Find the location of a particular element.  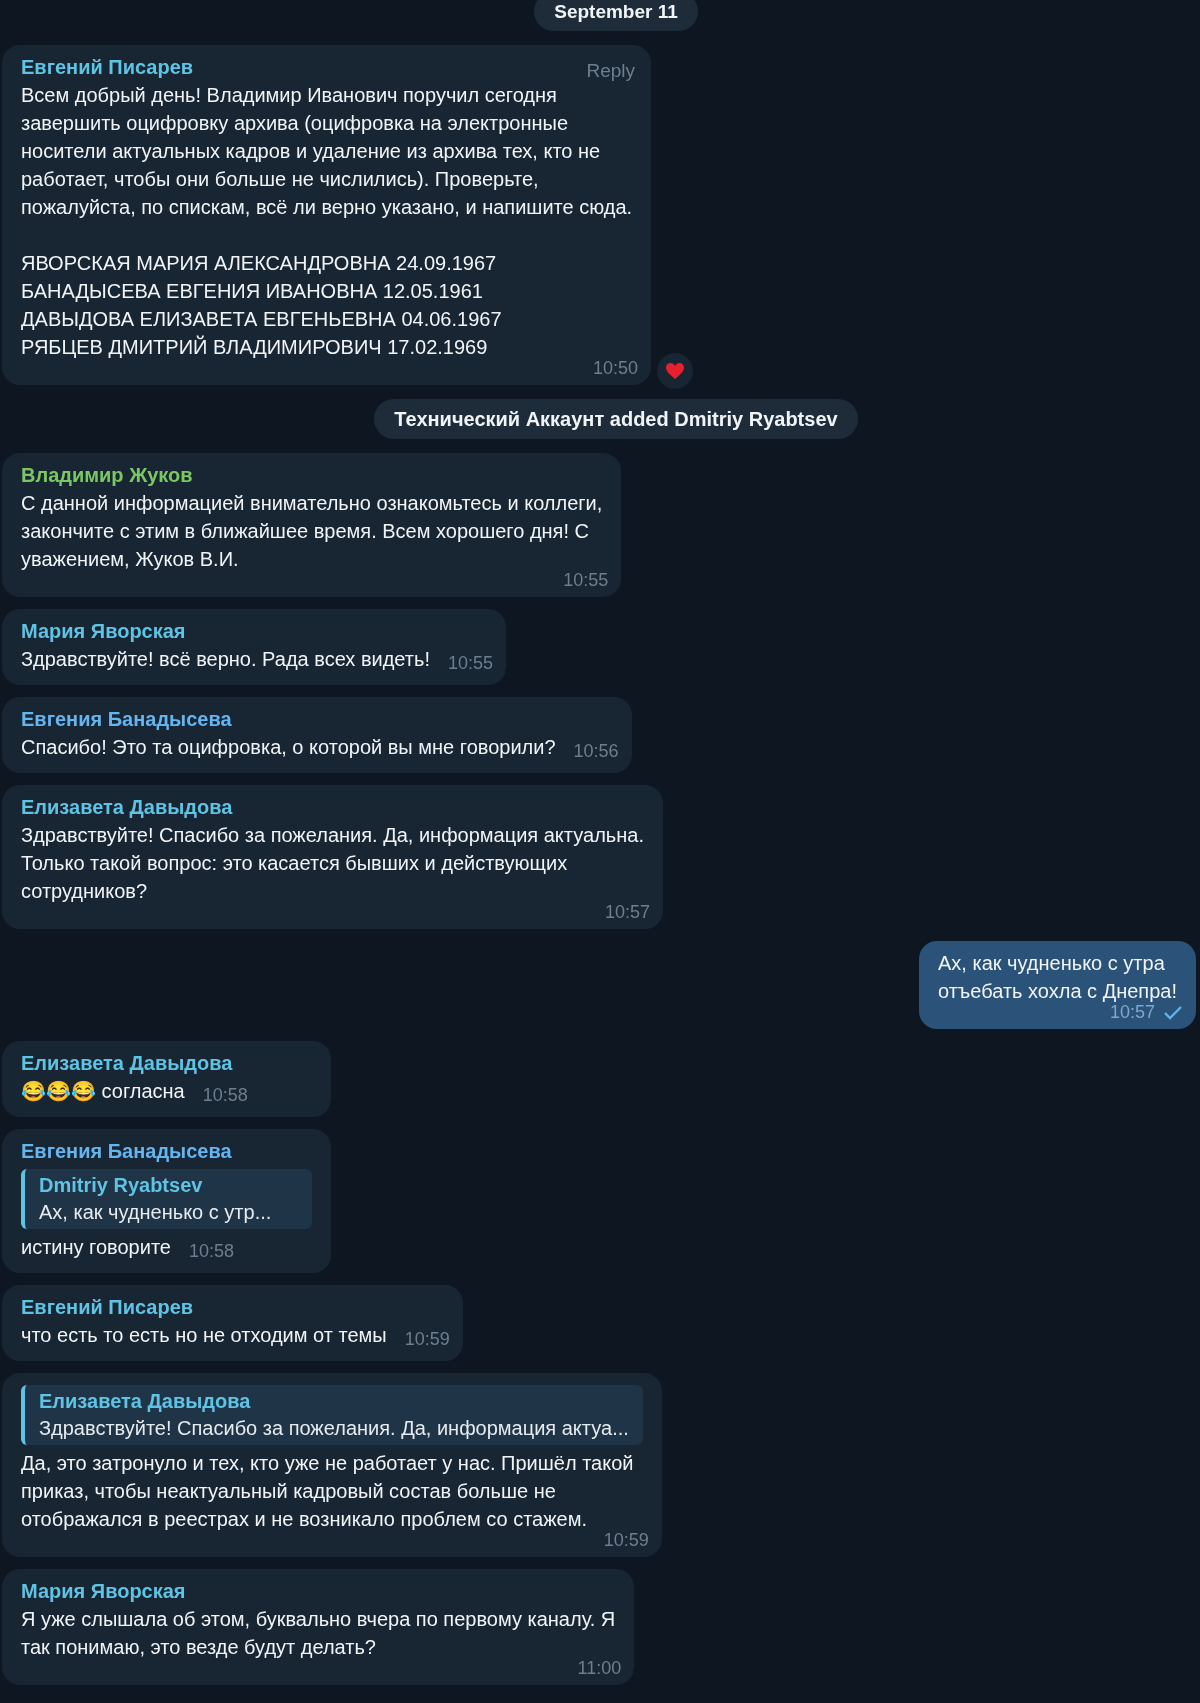

heart-icon is located at coordinates (675, 370).